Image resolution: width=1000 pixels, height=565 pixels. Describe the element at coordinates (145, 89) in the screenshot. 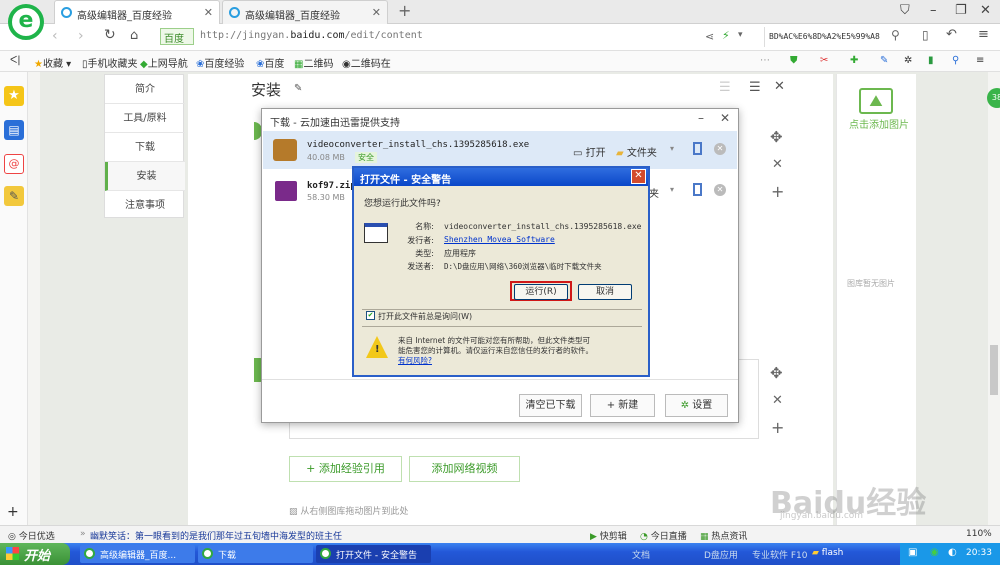

I see `nav-item-intro: 简介` at that location.